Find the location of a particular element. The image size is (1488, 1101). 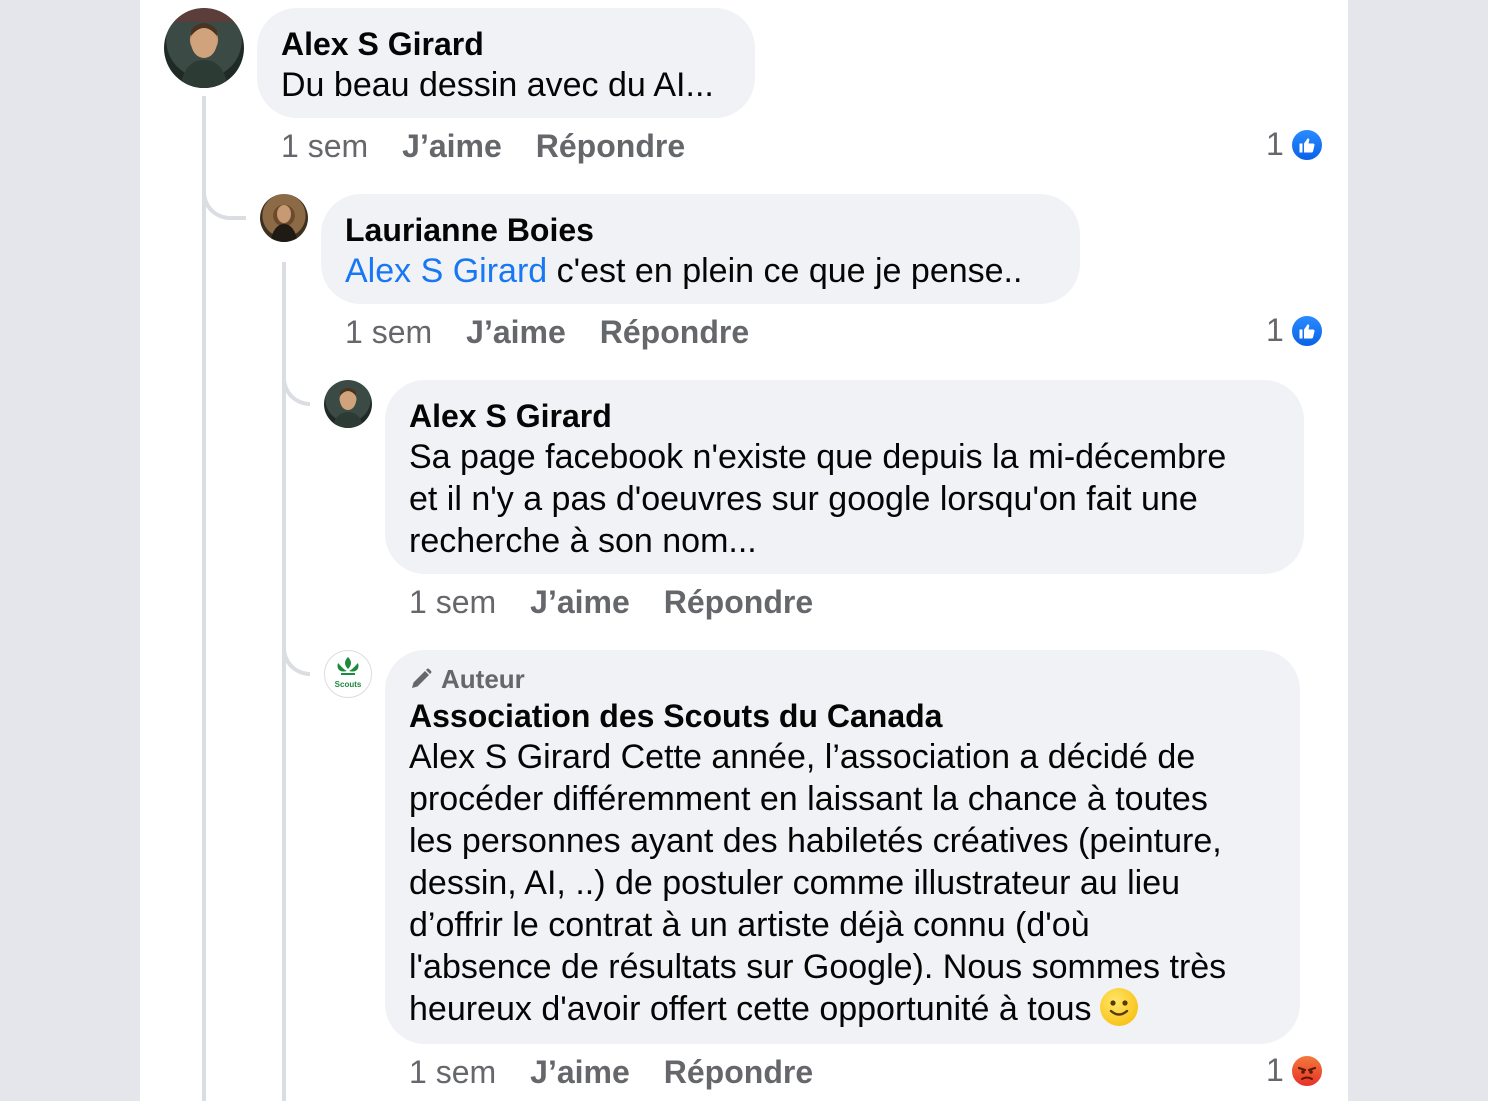

avatar: Scouts is located at coordinates (348, 674).